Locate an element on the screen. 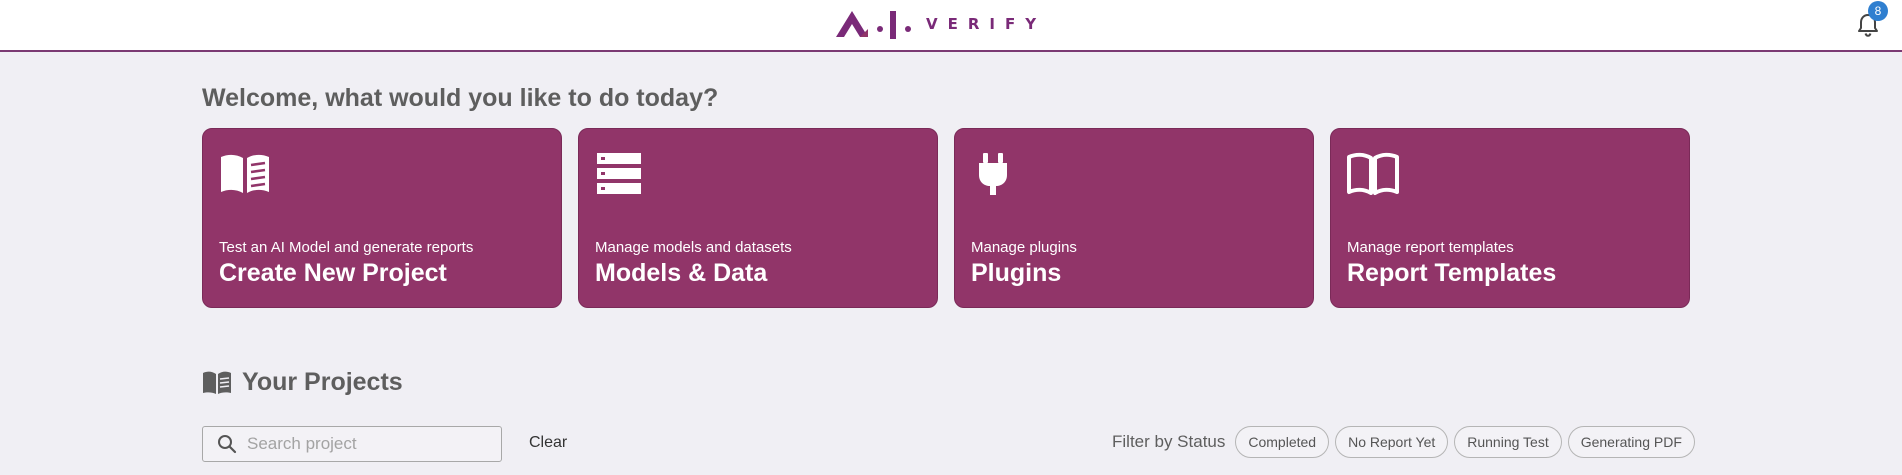  logo-mark-icon is located at coordinates (873, 25).